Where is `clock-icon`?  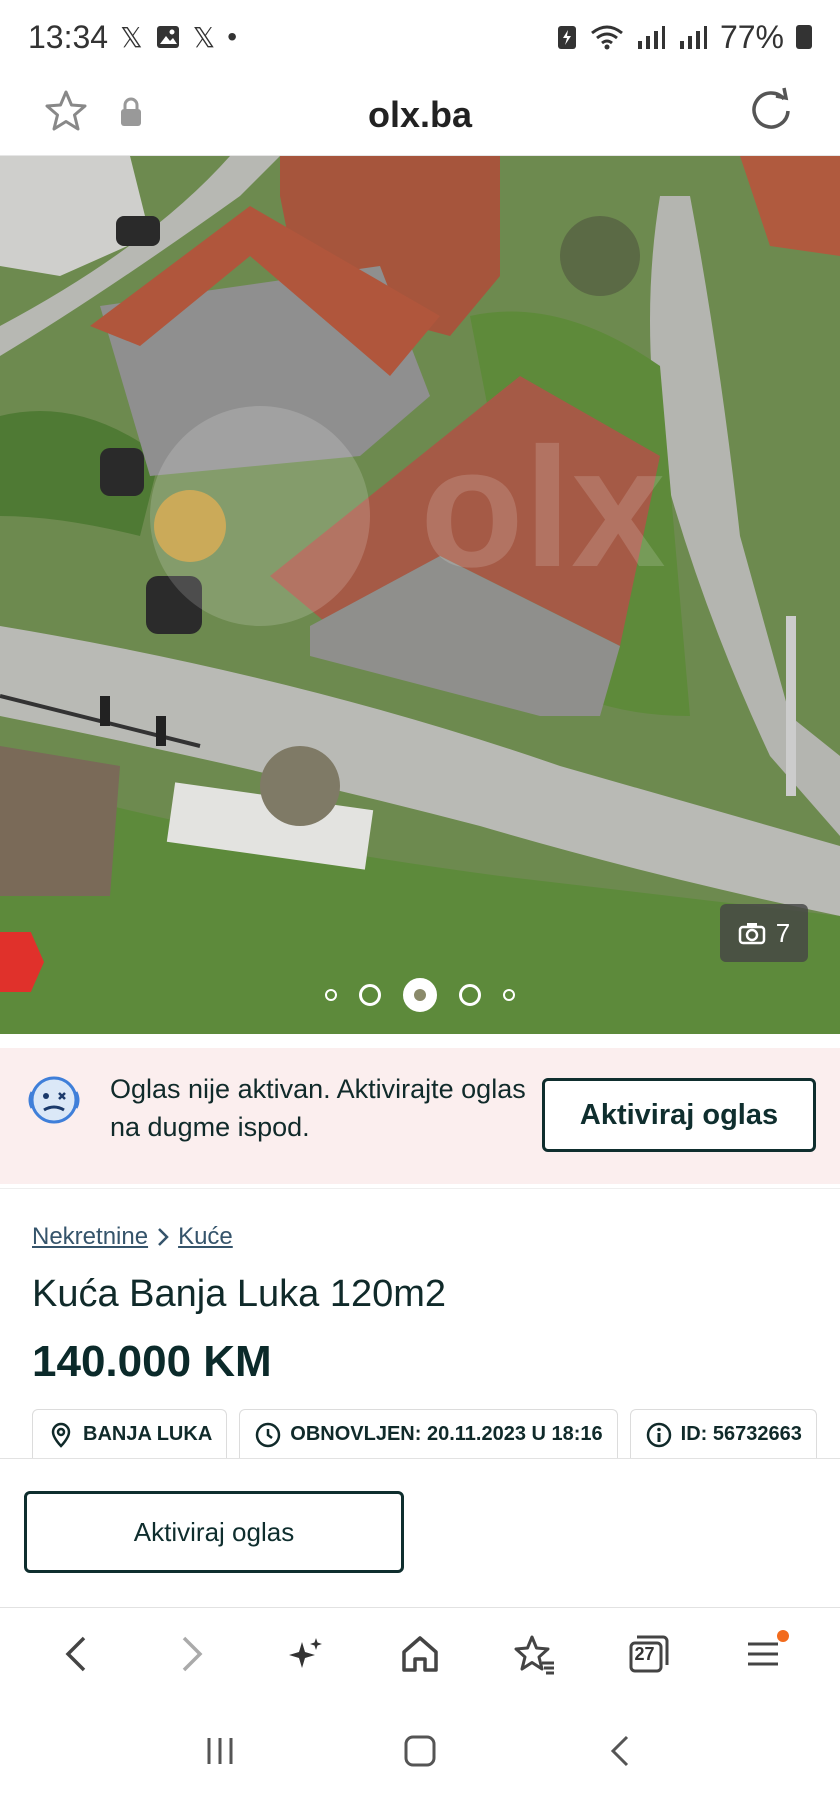 clock-icon is located at coordinates (268, 1434).